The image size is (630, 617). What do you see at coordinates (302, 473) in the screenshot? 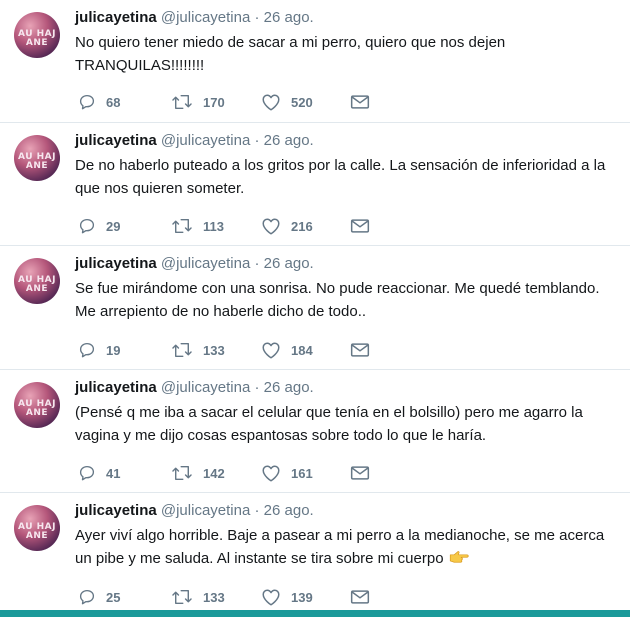
I see `like-count: 161` at bounding box center [302, 473].